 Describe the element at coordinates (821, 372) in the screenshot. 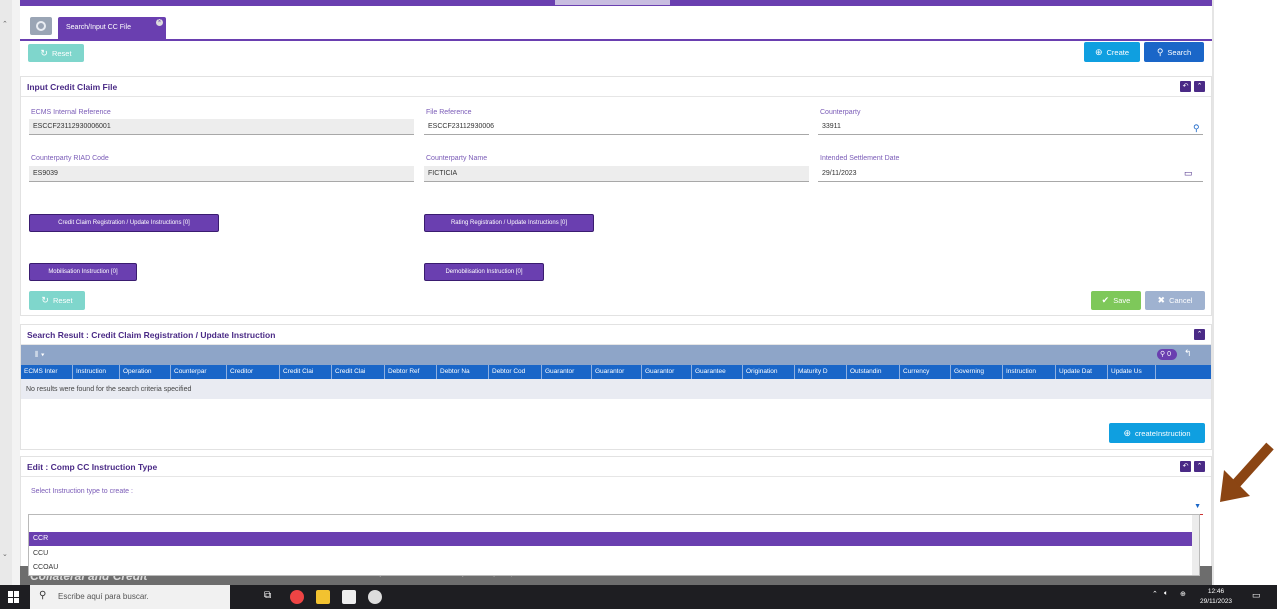

I see `grid-column-header: Maturity D` at that location.